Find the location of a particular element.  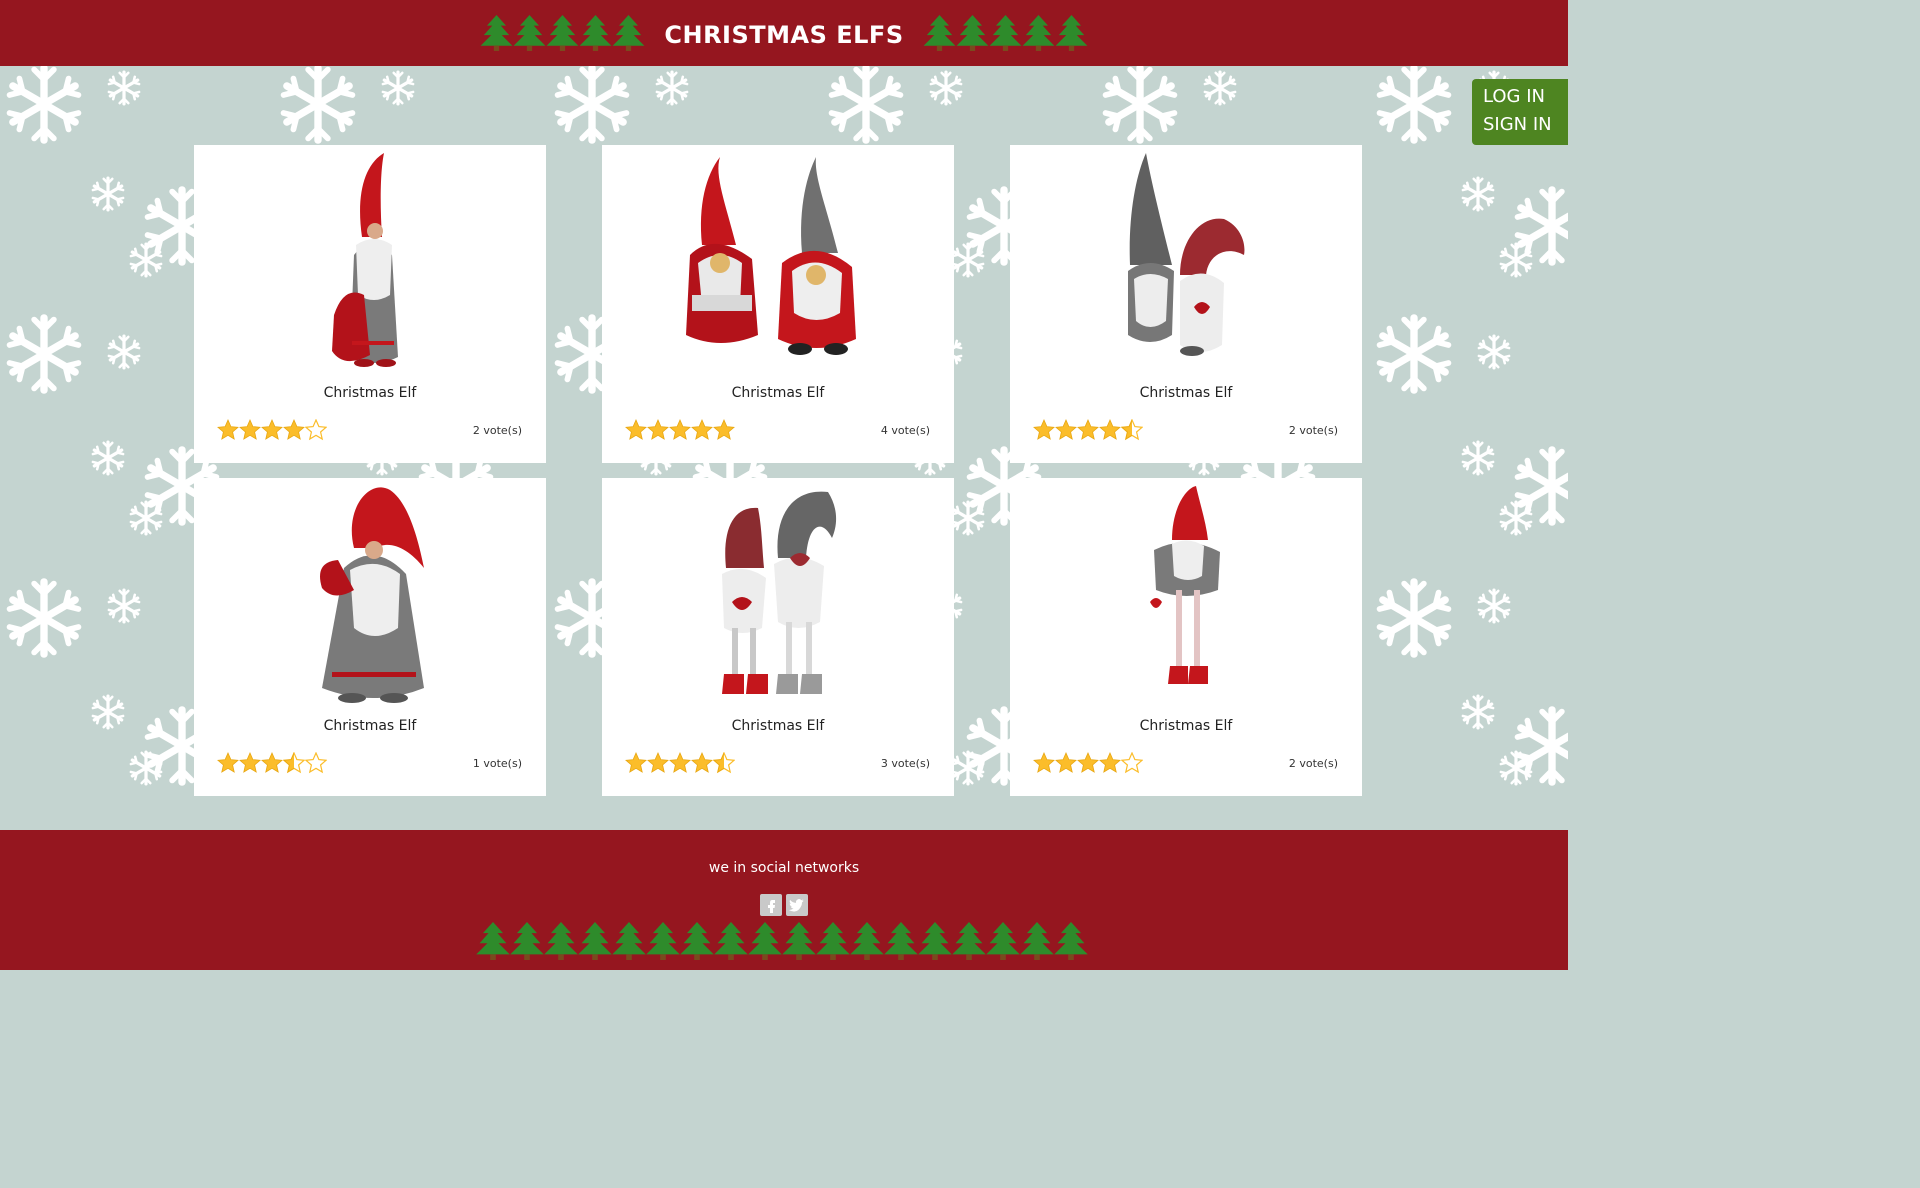

product-card: Christmas Elf 3 vote(s) is located at coordinates (778, 637).